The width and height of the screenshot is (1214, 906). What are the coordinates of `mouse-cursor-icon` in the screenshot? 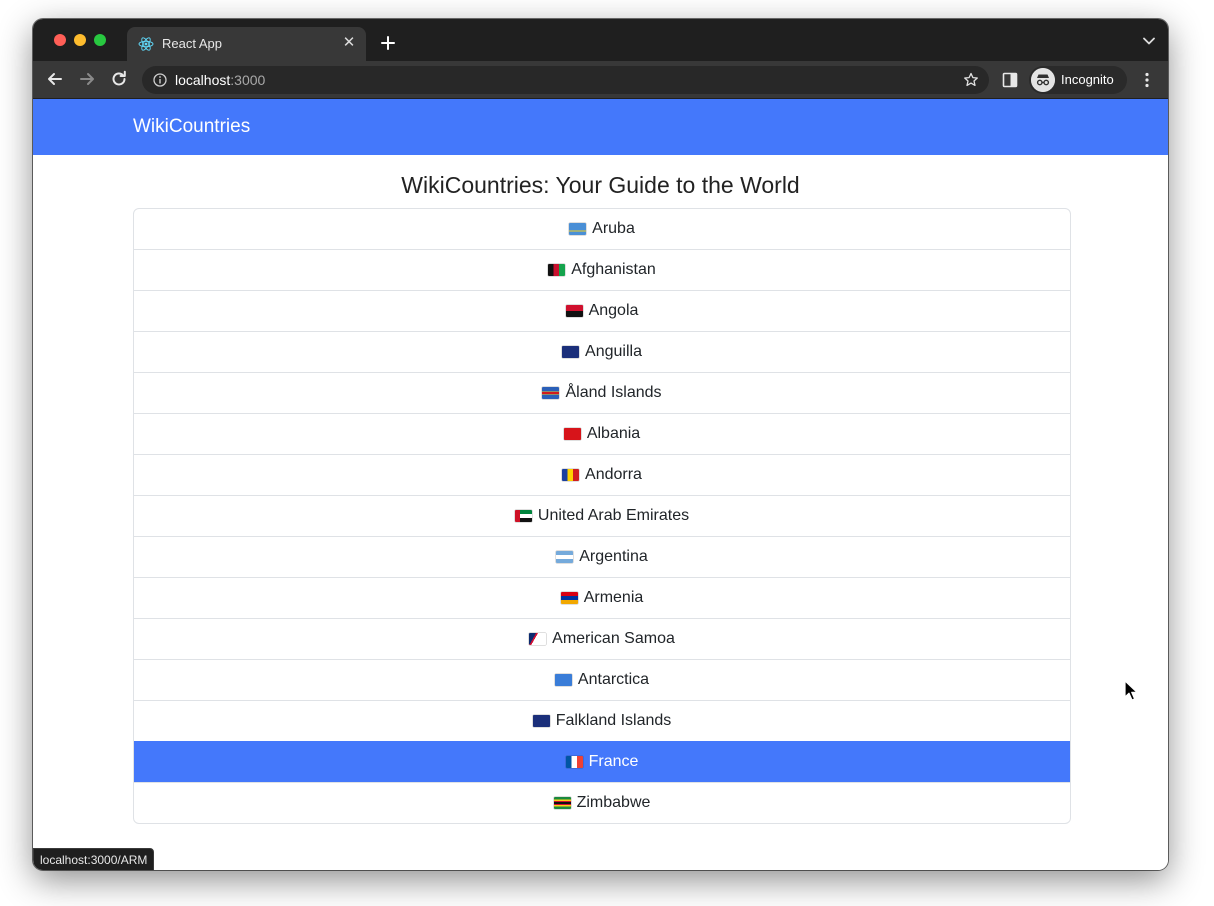 It's located at (1131, 690).